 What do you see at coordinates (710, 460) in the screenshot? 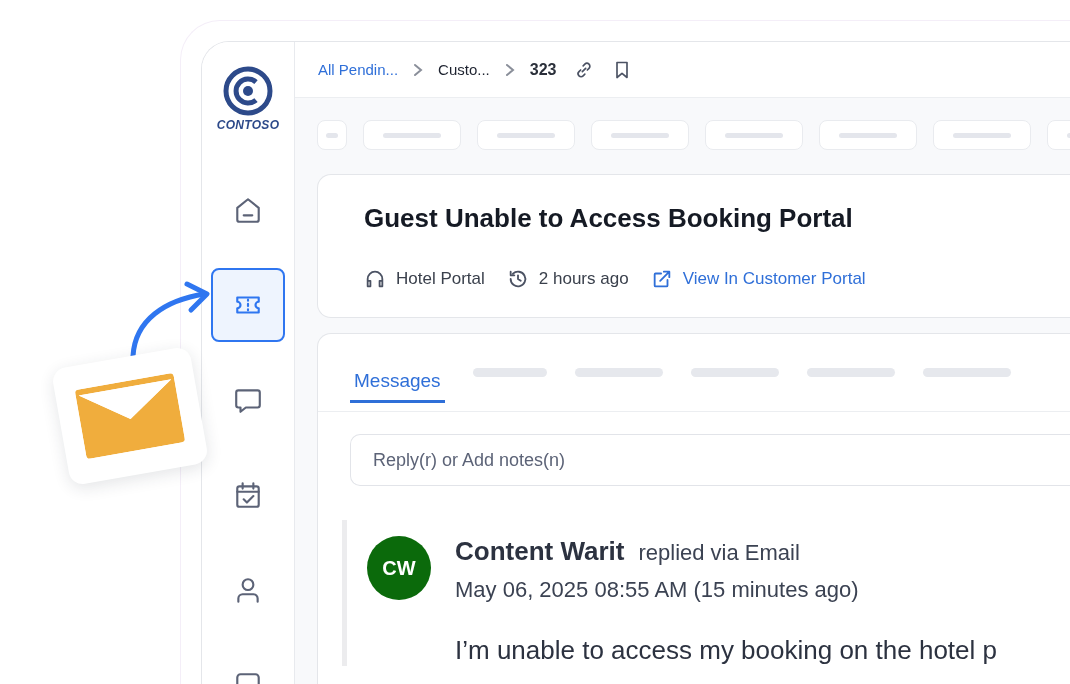
I see `reply-field: Reply(r) or Add notes(n)` at bounding box center [710, 460].